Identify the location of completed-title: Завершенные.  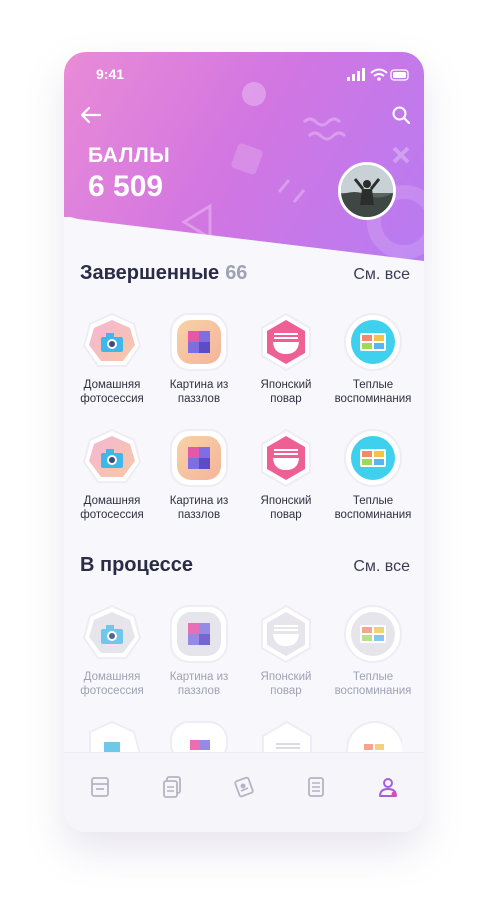
(150, 273).